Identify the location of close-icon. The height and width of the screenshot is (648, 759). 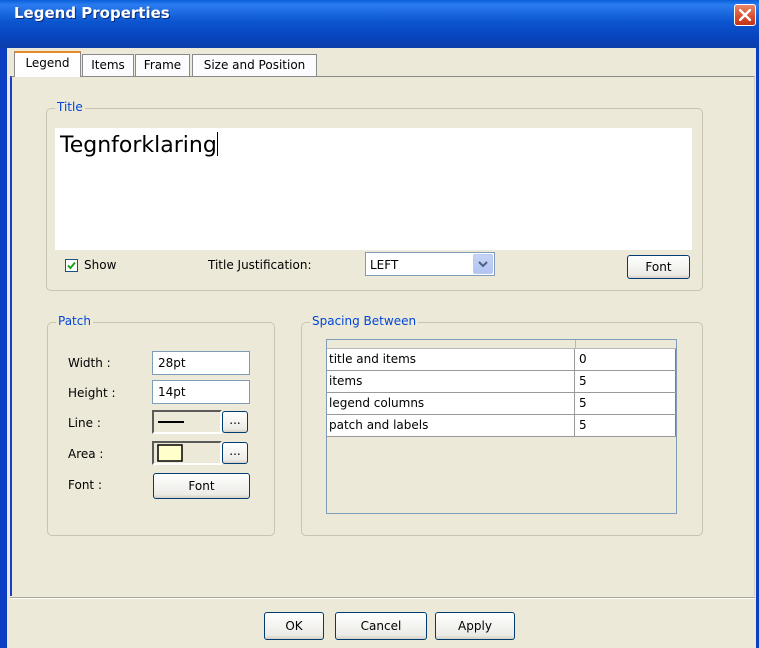
(745, 15).